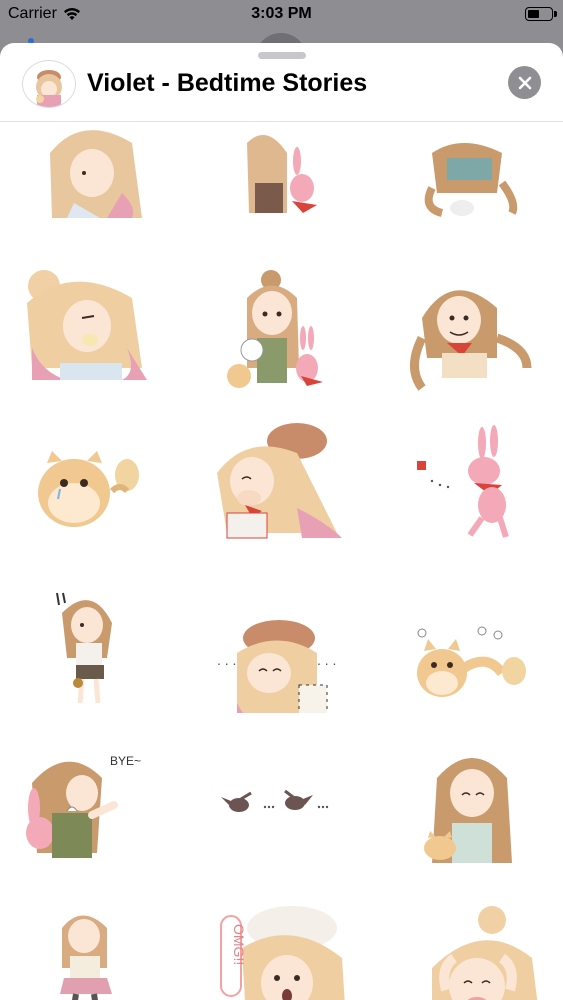 This screenshot has width=563, height=1000. I want to click on sticker-girl-omg: OMG!!, so click(282, 949).